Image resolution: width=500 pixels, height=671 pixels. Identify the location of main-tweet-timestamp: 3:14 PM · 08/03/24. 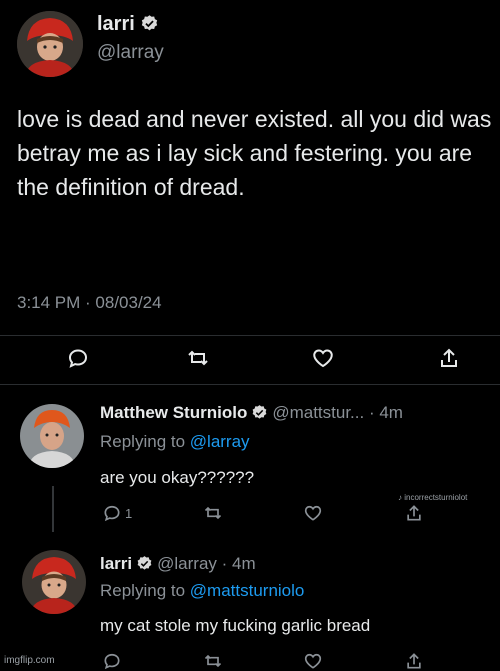
(89, 303).